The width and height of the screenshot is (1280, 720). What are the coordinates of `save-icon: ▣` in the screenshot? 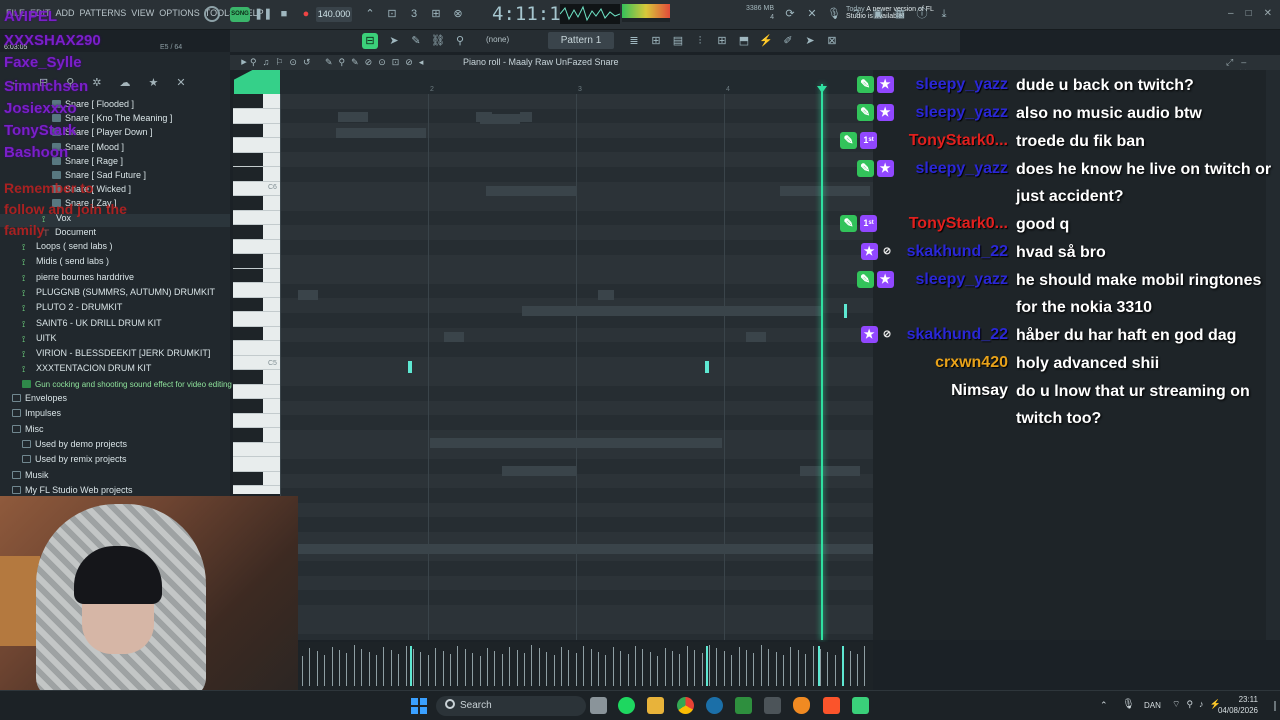 It's located at (878, 14).